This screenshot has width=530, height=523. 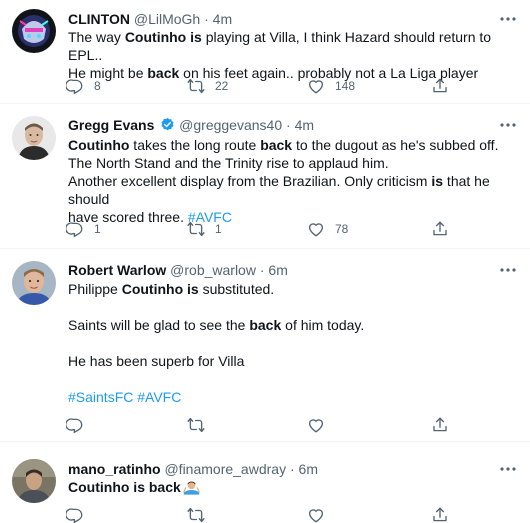 I want to click on tweet-actions: 1 1 78, so click(x=260, y=229).